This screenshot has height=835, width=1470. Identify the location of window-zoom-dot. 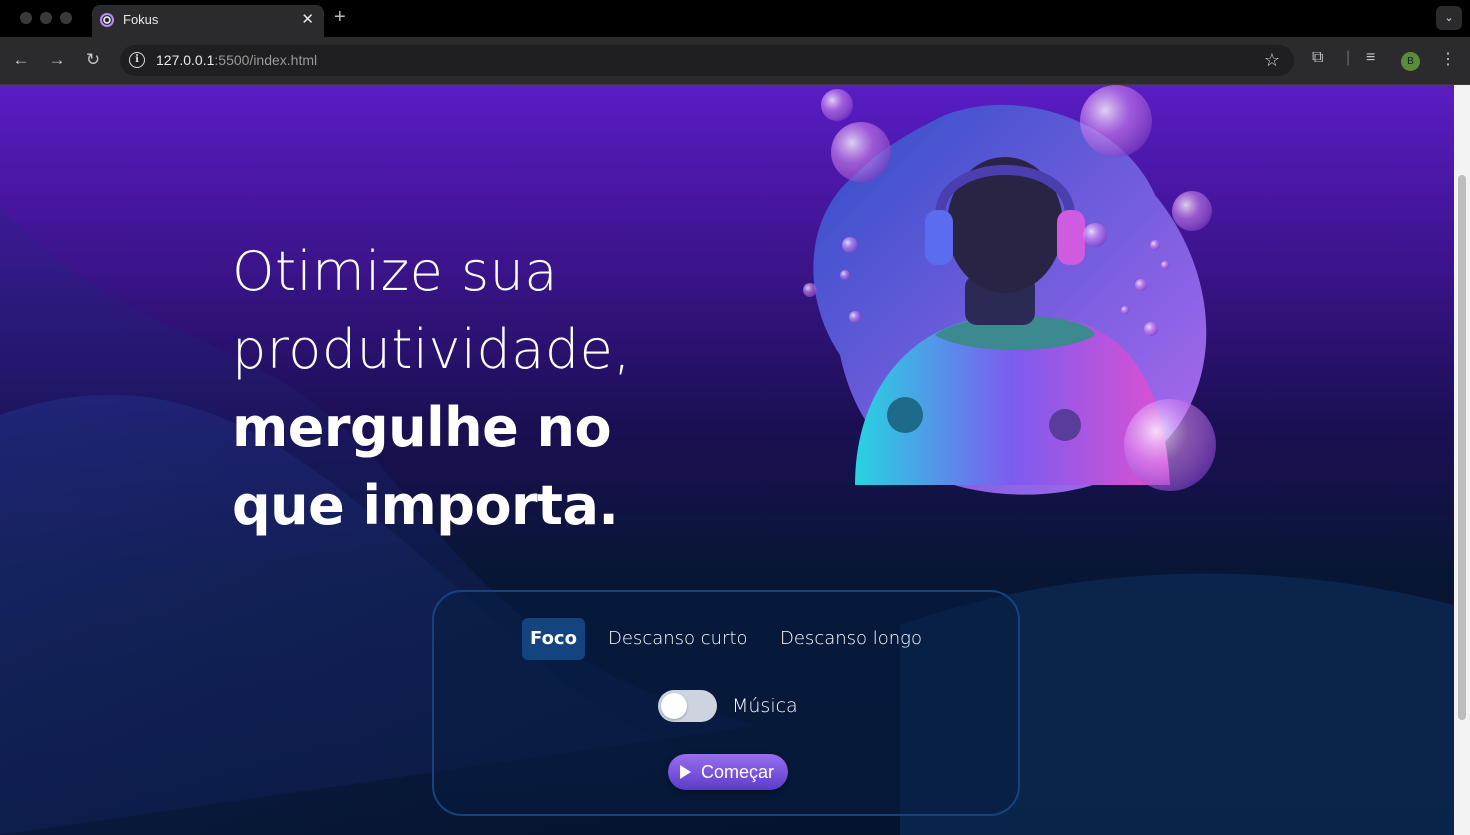
(66, 18).